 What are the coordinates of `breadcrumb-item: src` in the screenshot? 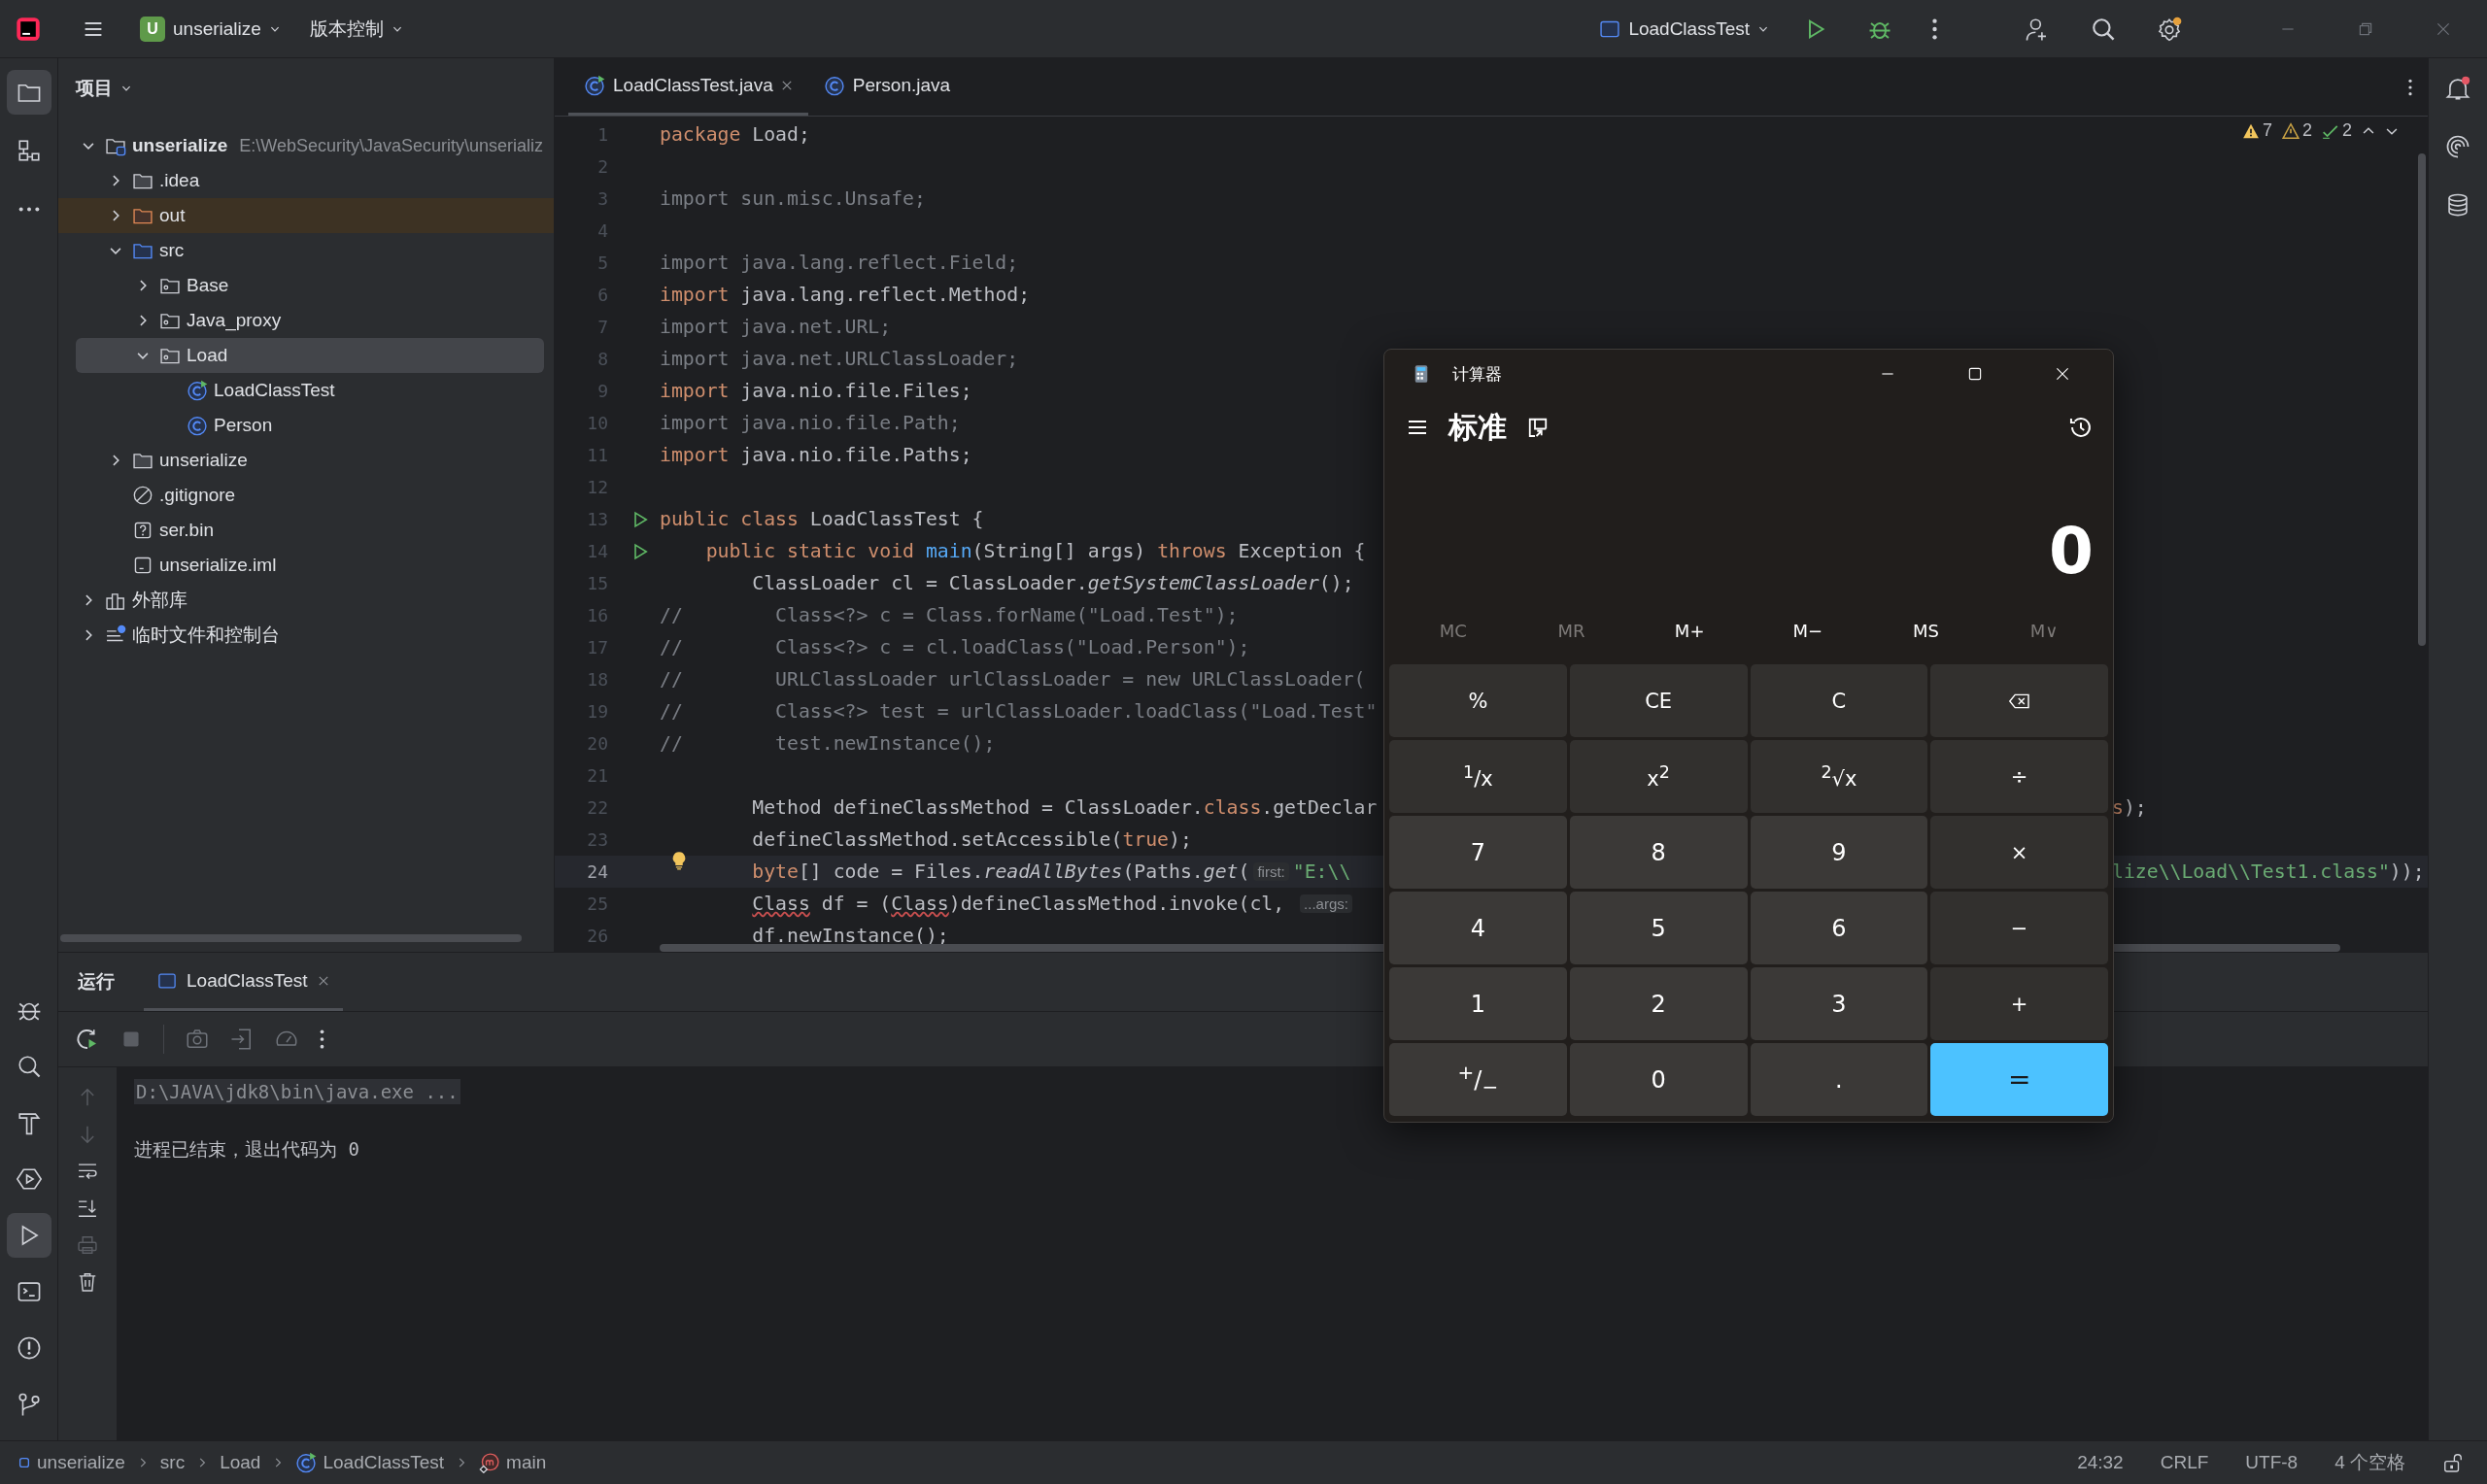 It's located at (172, 1462).